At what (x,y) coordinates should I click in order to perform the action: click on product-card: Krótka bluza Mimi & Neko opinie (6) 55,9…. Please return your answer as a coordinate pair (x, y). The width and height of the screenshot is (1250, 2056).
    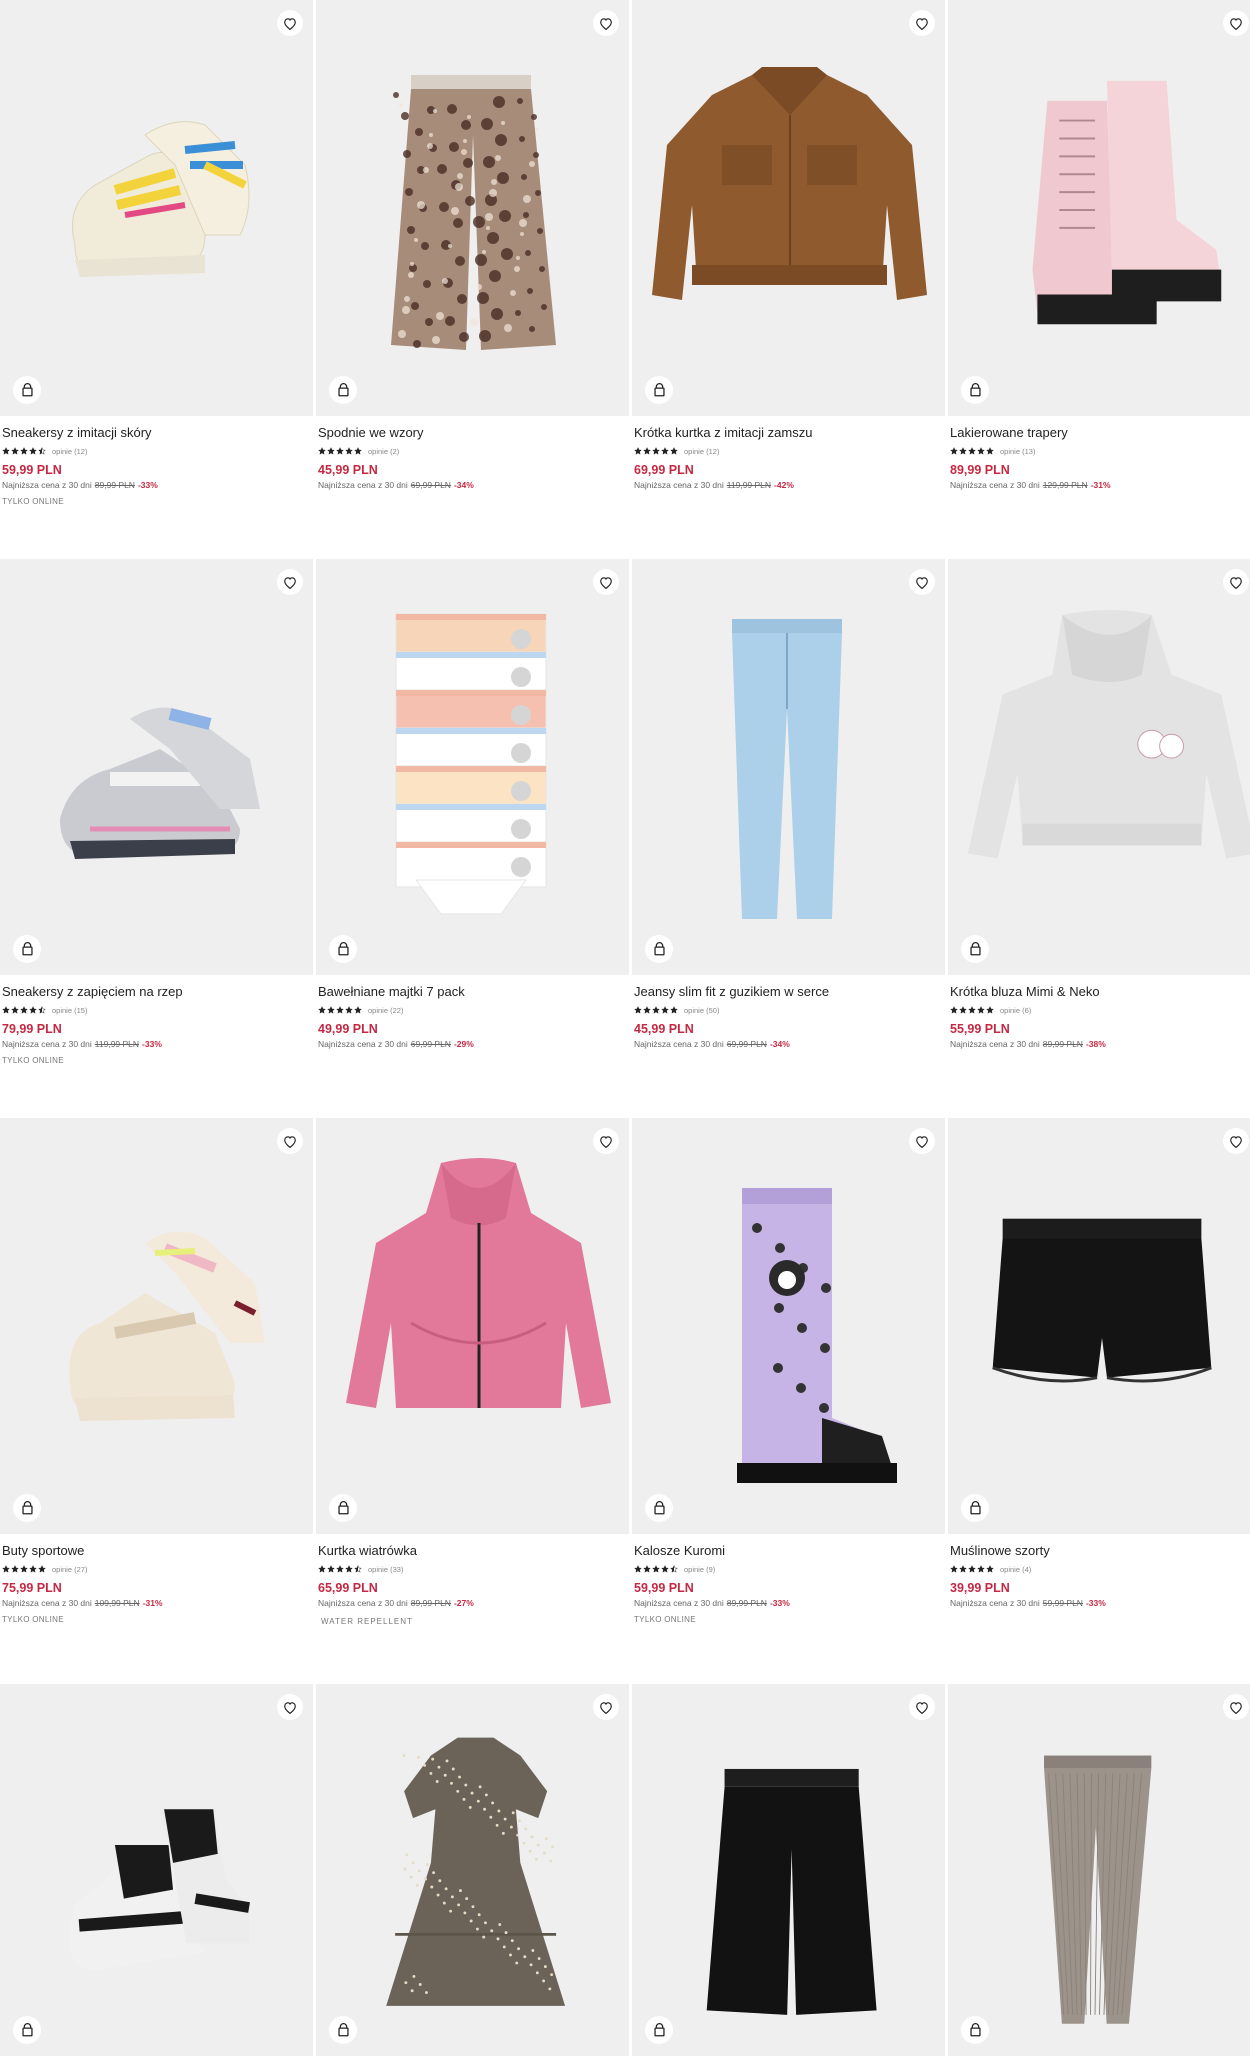
    Looking at the image, I should click on (1099, 838).